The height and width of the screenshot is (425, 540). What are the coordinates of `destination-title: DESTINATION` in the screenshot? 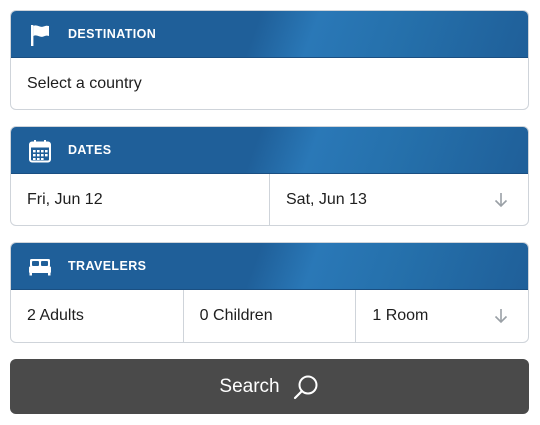 It's located at (112, 34).